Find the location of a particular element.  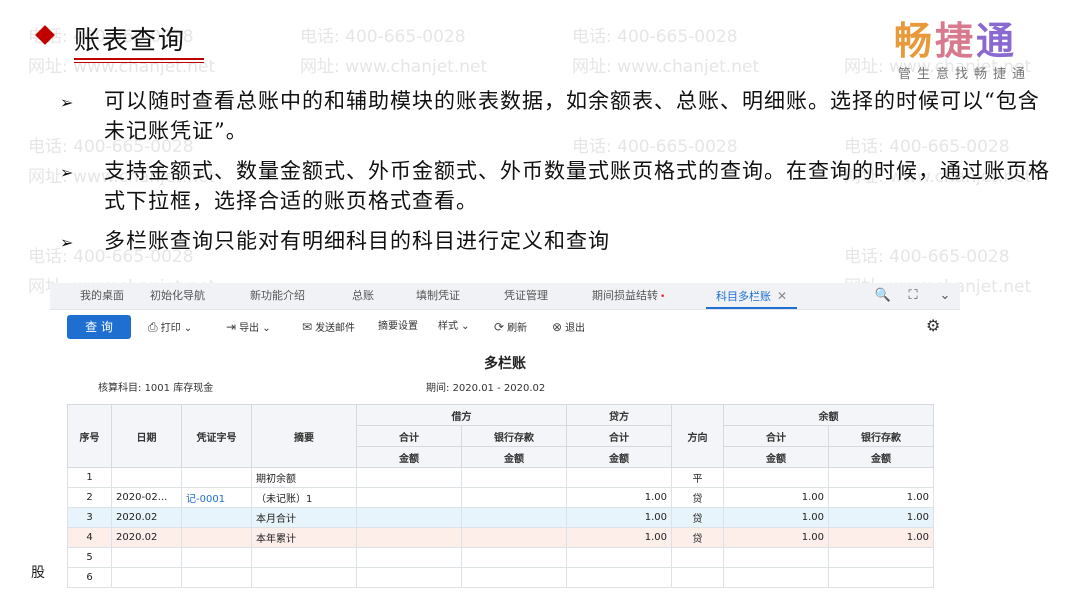

query-button: 查 询 is located at coordinates (99, 327).